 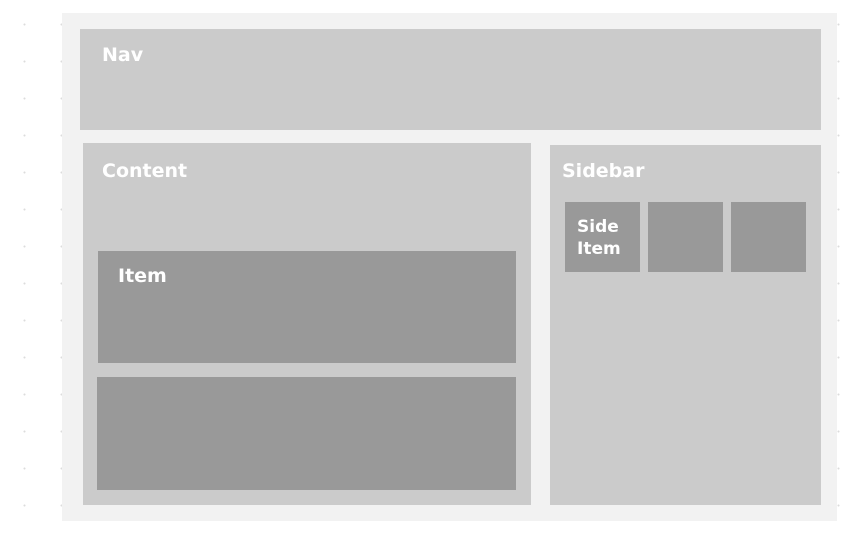 I want to click on content-label: Content, so click(x=145, y=171).